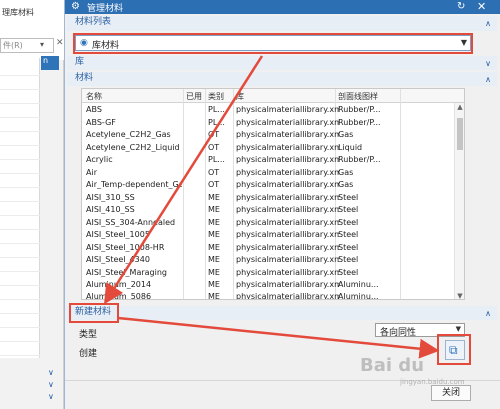  What do you see at coordinates (460, 134) in the screenshot?
I see `scrollbar-thumb` at bounding box center [460, 134].